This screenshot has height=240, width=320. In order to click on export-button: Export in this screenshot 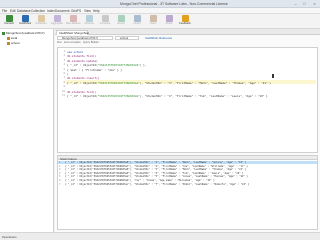, I will do `click(121, 21)`.